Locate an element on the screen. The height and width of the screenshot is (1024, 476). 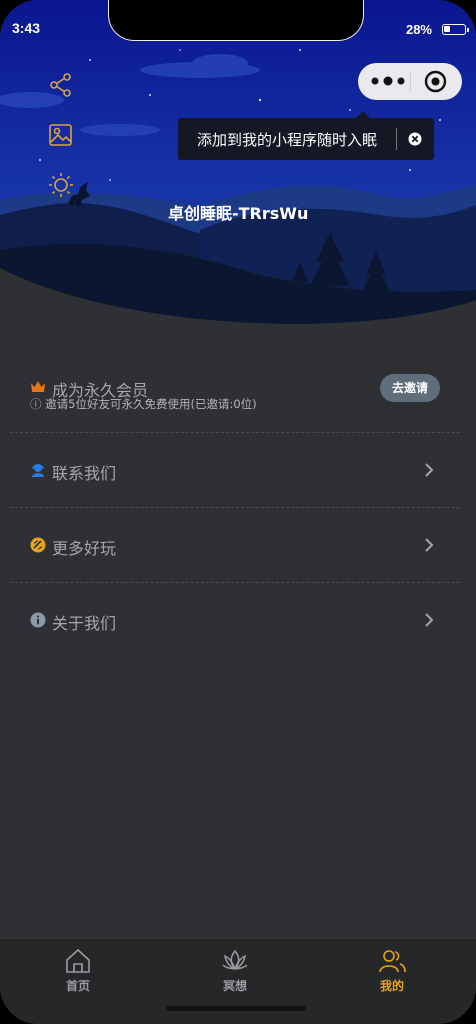
home-indicator is located at coordinates (236, 1008).